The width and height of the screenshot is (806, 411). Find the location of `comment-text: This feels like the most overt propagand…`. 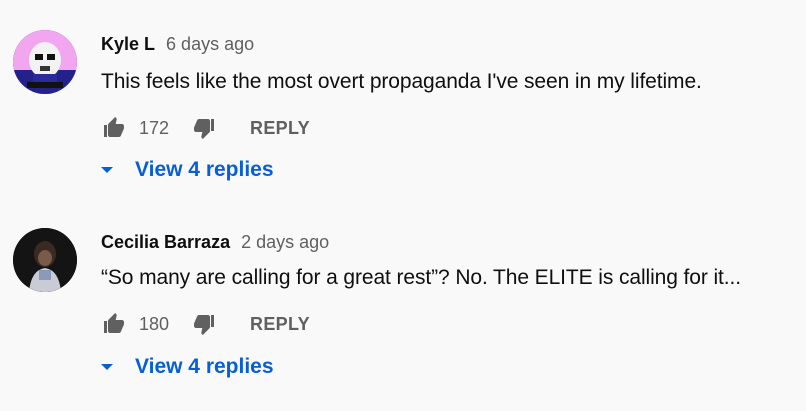

comment-text: This feels like the most overt propagand… is located at coordinates (401, 81).